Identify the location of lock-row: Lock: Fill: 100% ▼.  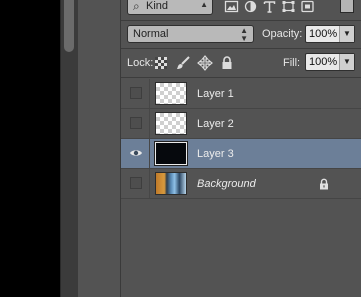
(241, 63).